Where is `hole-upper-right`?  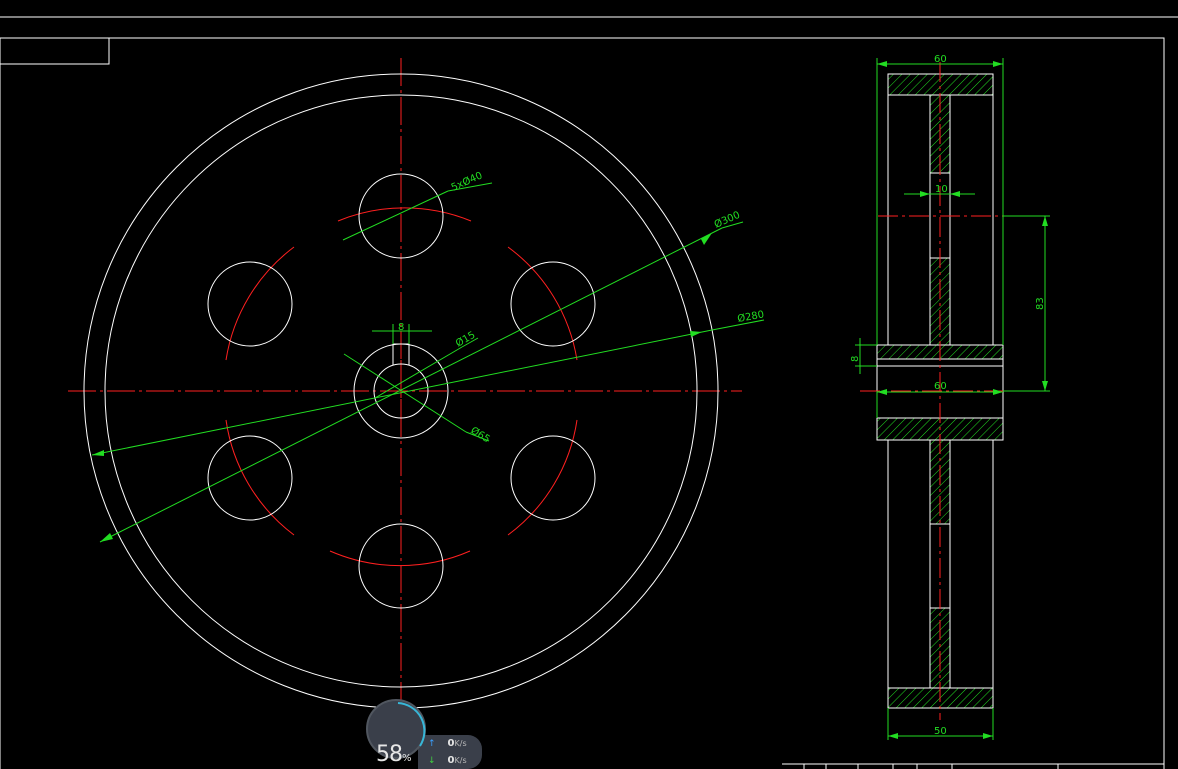 hole-upper-right is located at coordinates (553, 304).